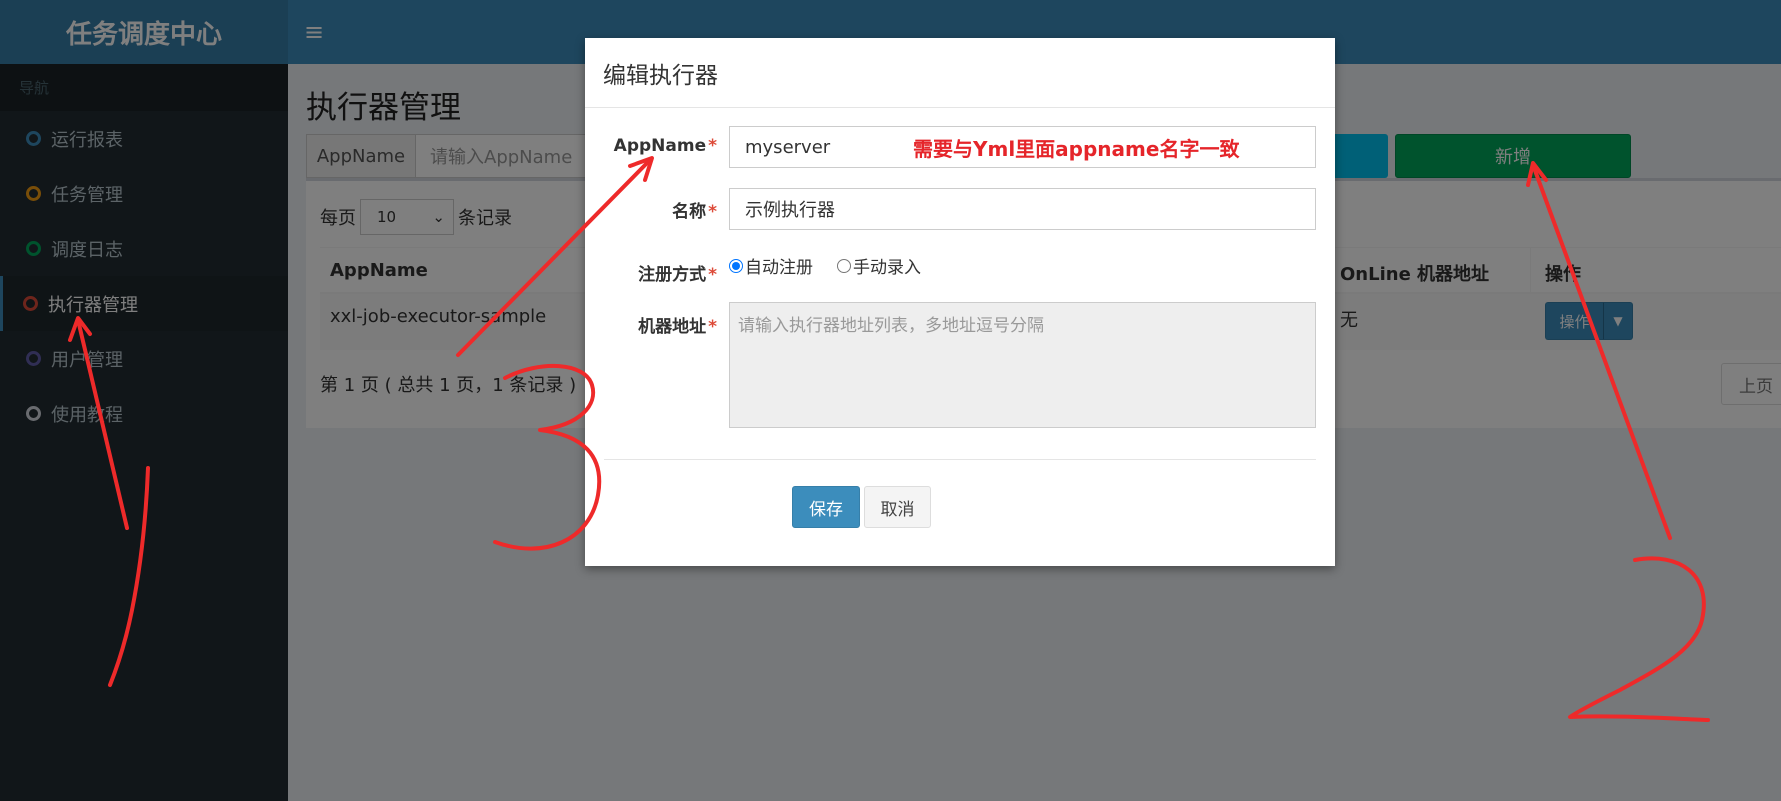 Image resolution: width=1781 pixels, height=801 pixels. I want to click on appname-value: myserver, so click(788, 147).